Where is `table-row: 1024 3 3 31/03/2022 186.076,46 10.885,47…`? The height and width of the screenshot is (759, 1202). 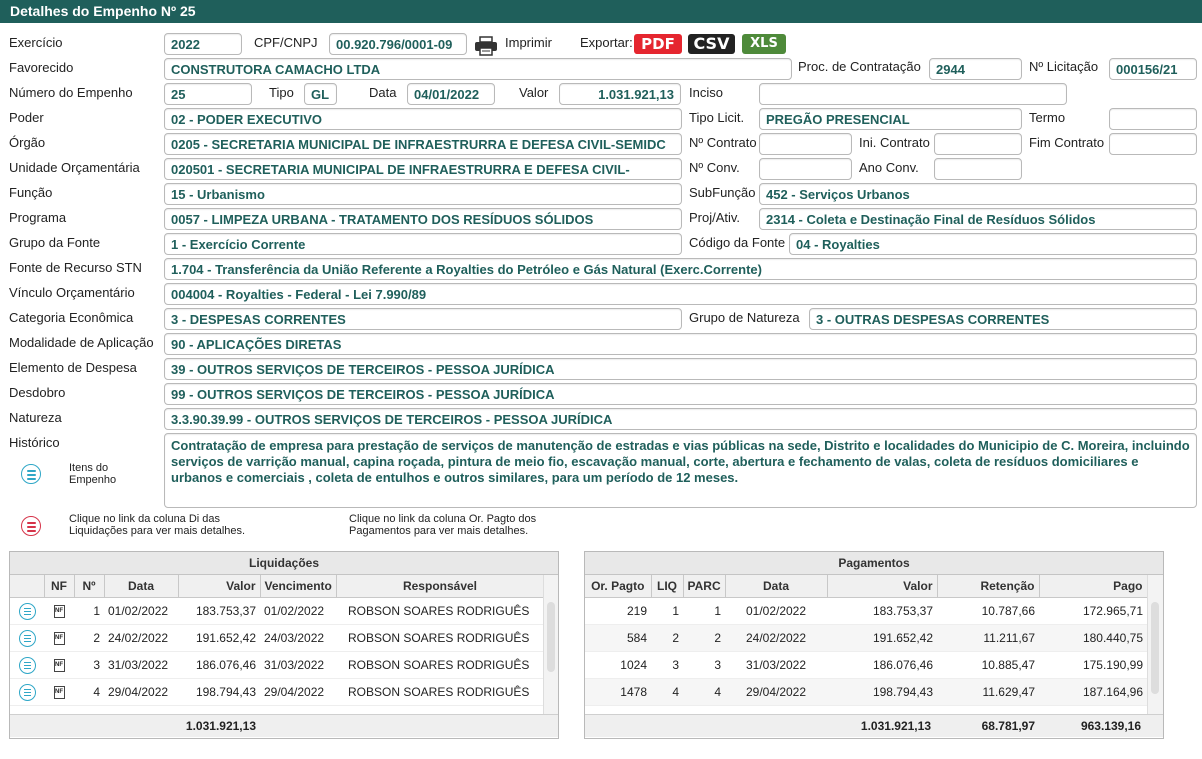 table-row: 1024 3 3 31/03/2022 186.076,46 10.885,47… is located at coordinates (866, 665).